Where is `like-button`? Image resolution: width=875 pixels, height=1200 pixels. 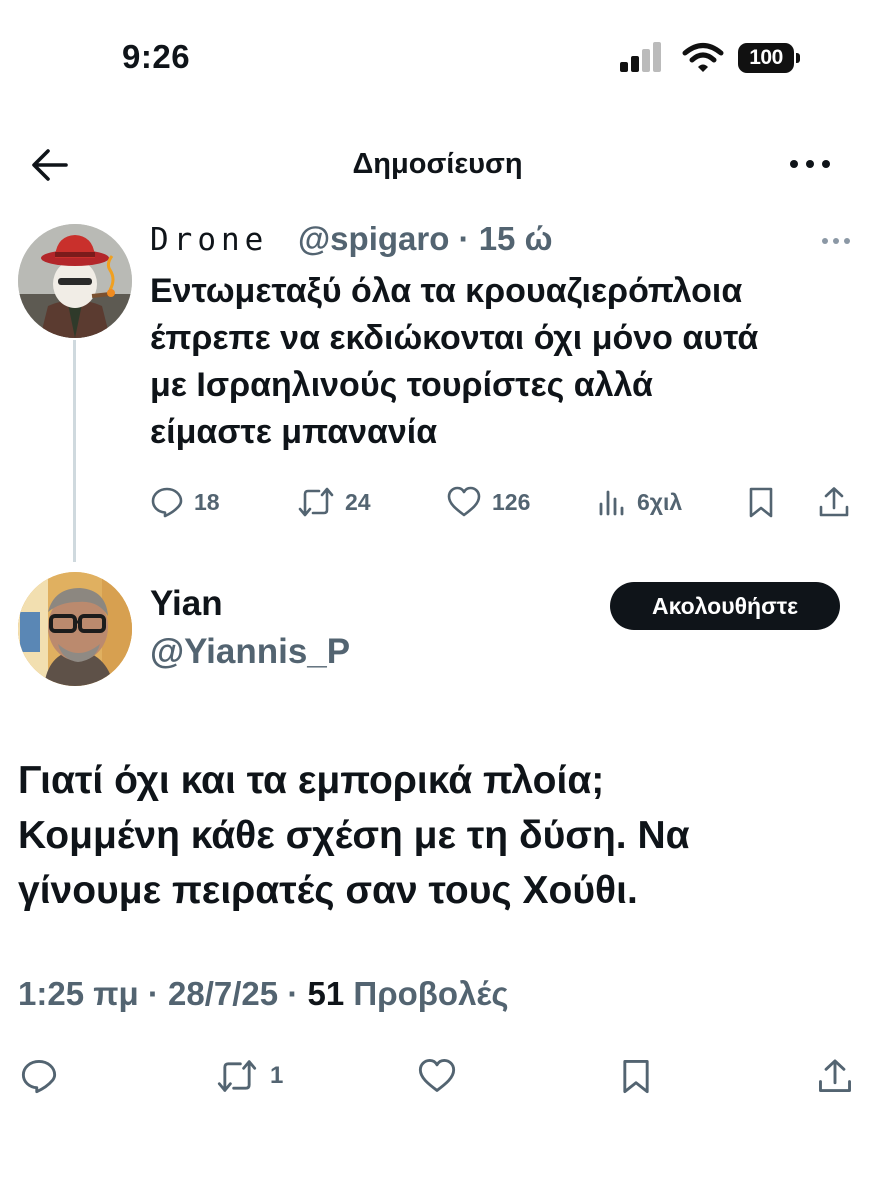
like-button is located at coordinates (437, 1076).